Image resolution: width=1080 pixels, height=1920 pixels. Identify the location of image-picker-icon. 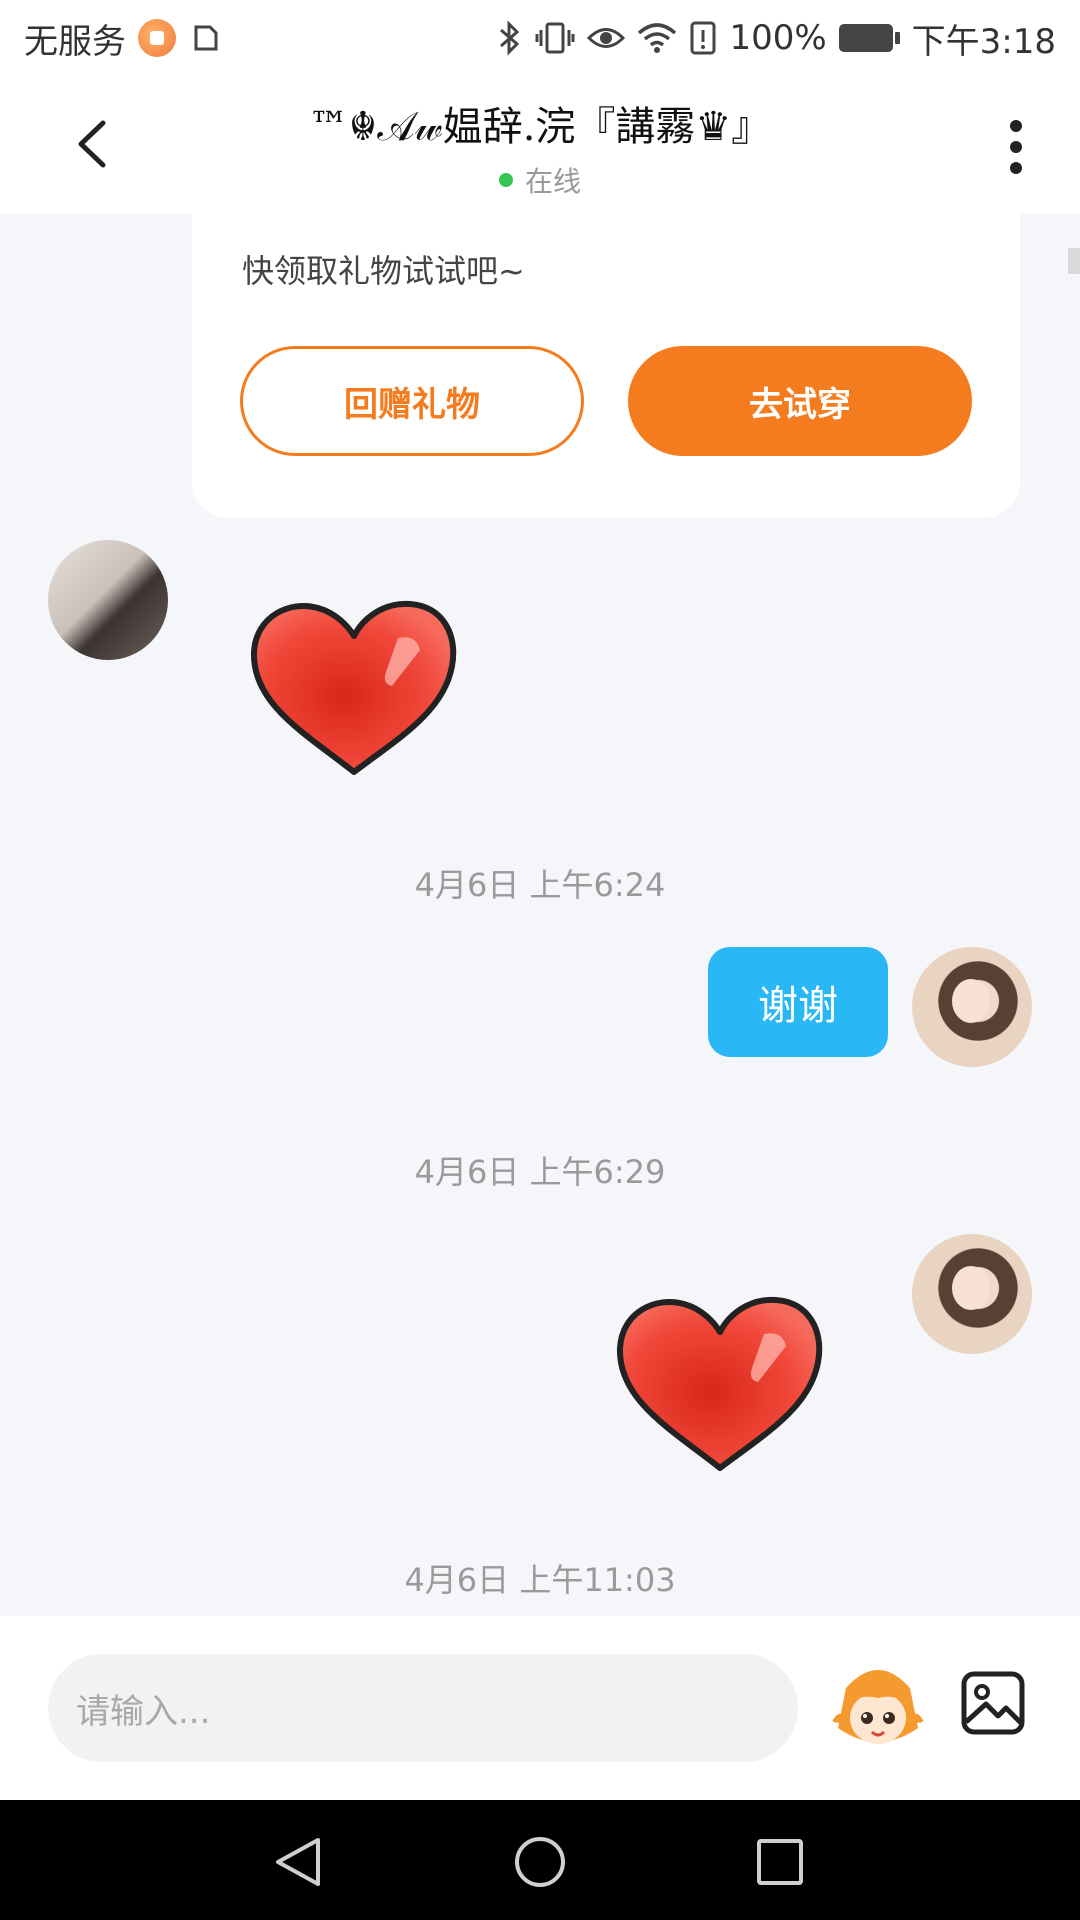
(993, 1703).